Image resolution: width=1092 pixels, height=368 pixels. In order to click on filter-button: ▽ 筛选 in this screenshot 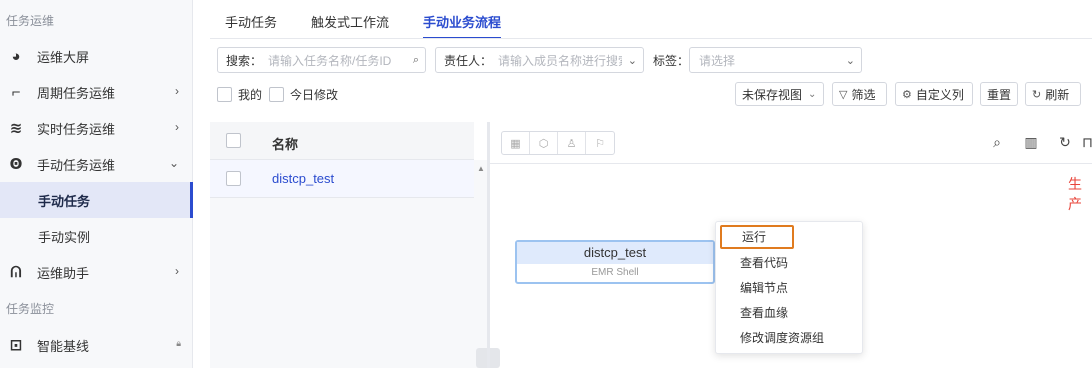, I will do `click(859, 94)`.